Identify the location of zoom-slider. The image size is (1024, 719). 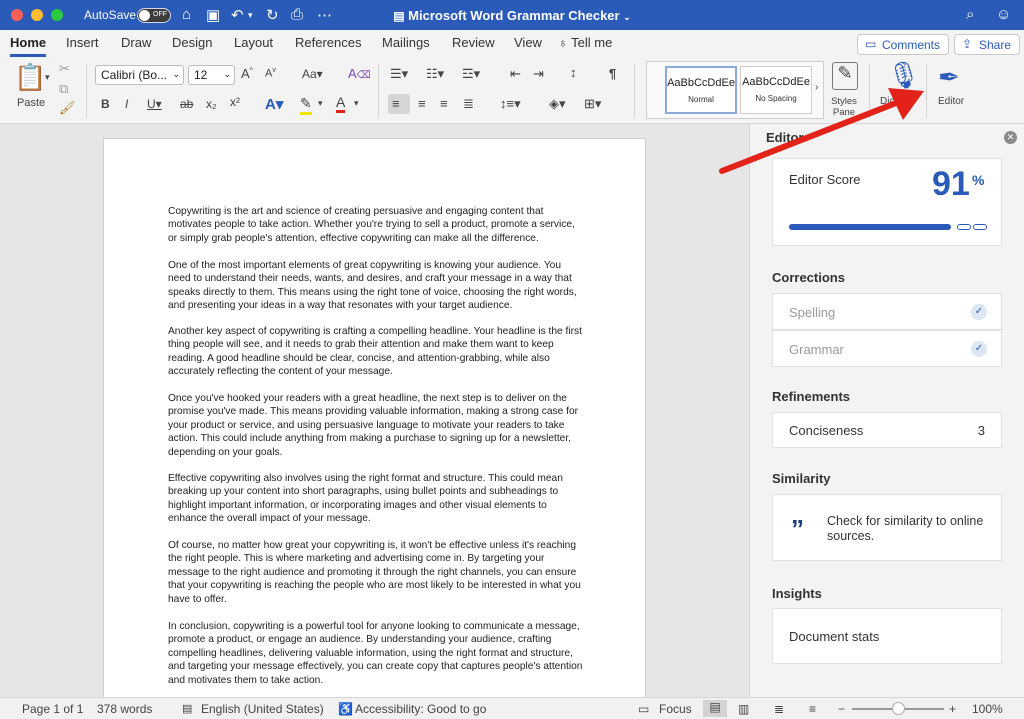
(898, 708).